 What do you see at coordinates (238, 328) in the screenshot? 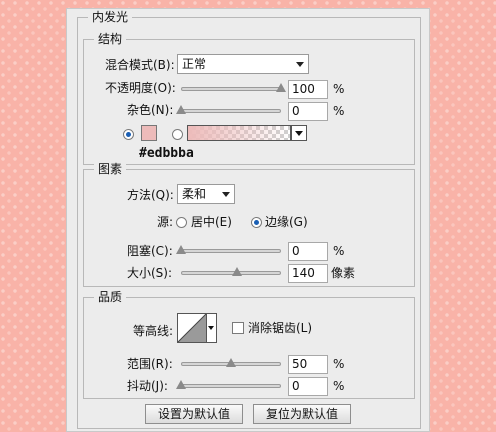
I see `antialias-checkbox` at bounding box center [238, 328].